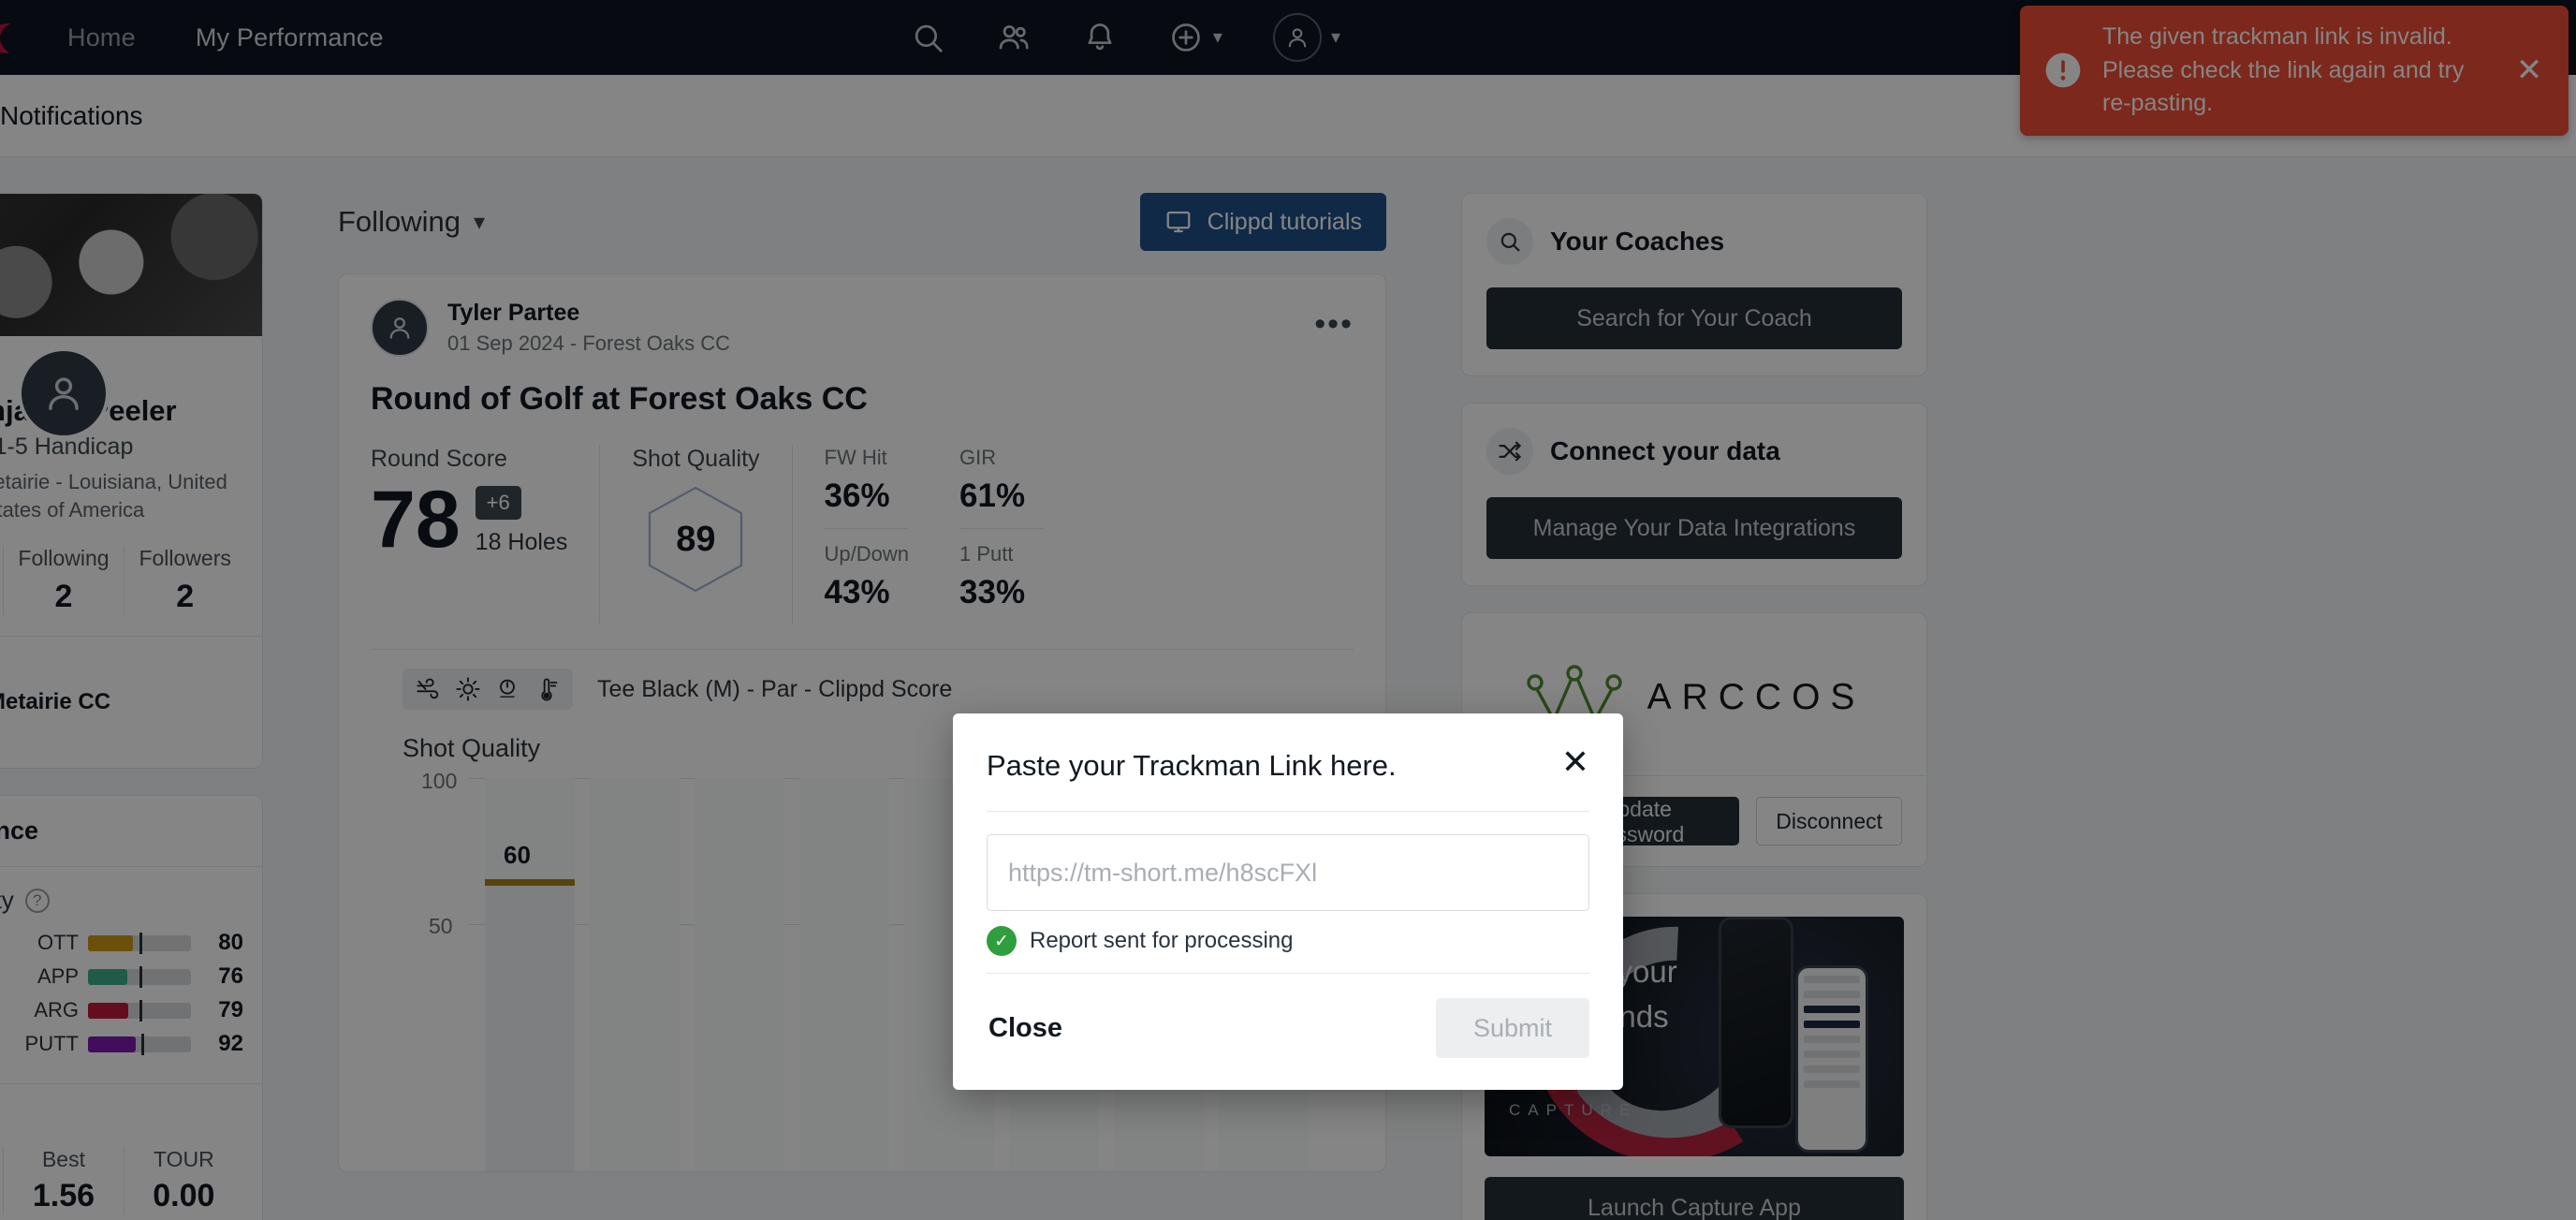 This screenshot has width=2576, height=1220. I want to click on modal-title: Paste your Trackman Link here., so click(1192, 765).